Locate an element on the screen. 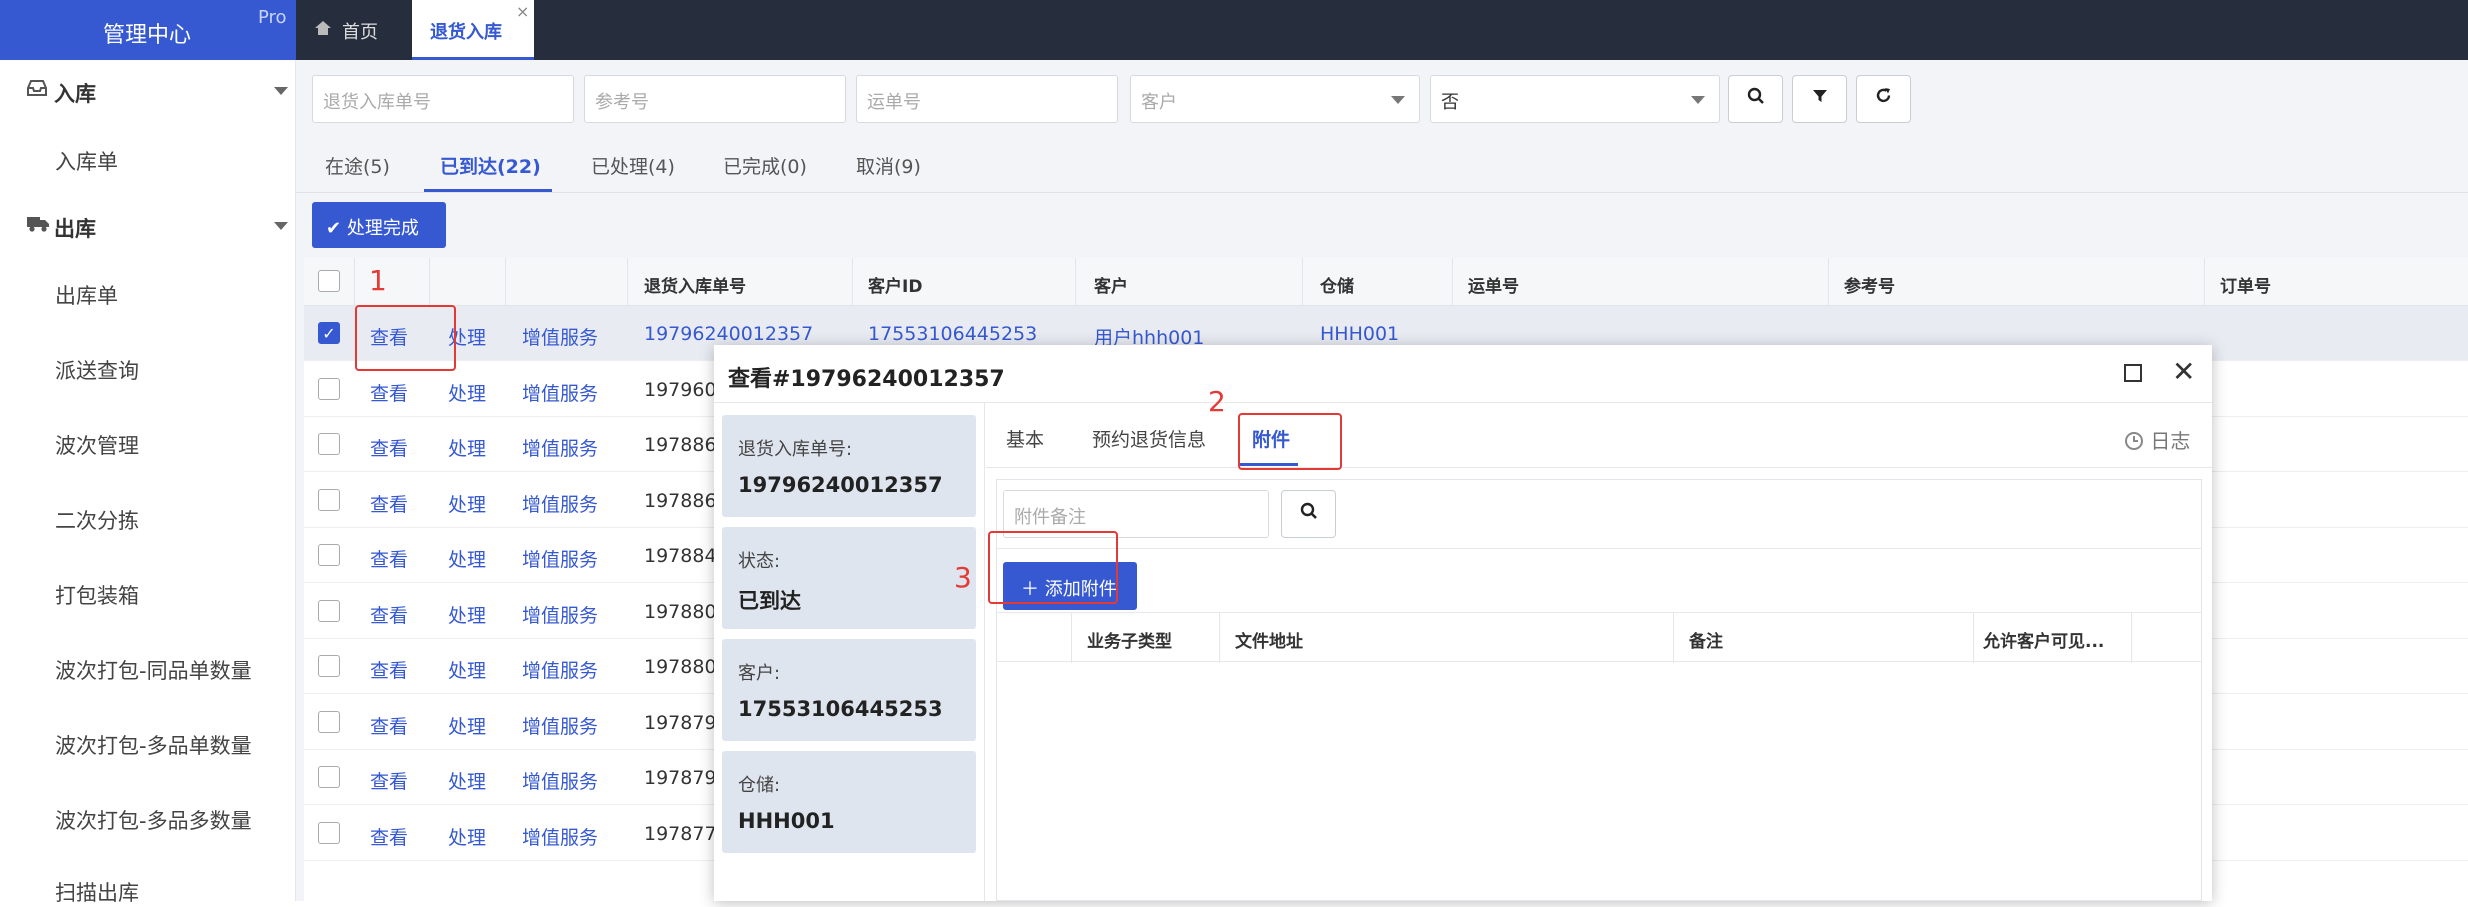  warehouse-link: HHH001 is located at coordinates (1359, 334).